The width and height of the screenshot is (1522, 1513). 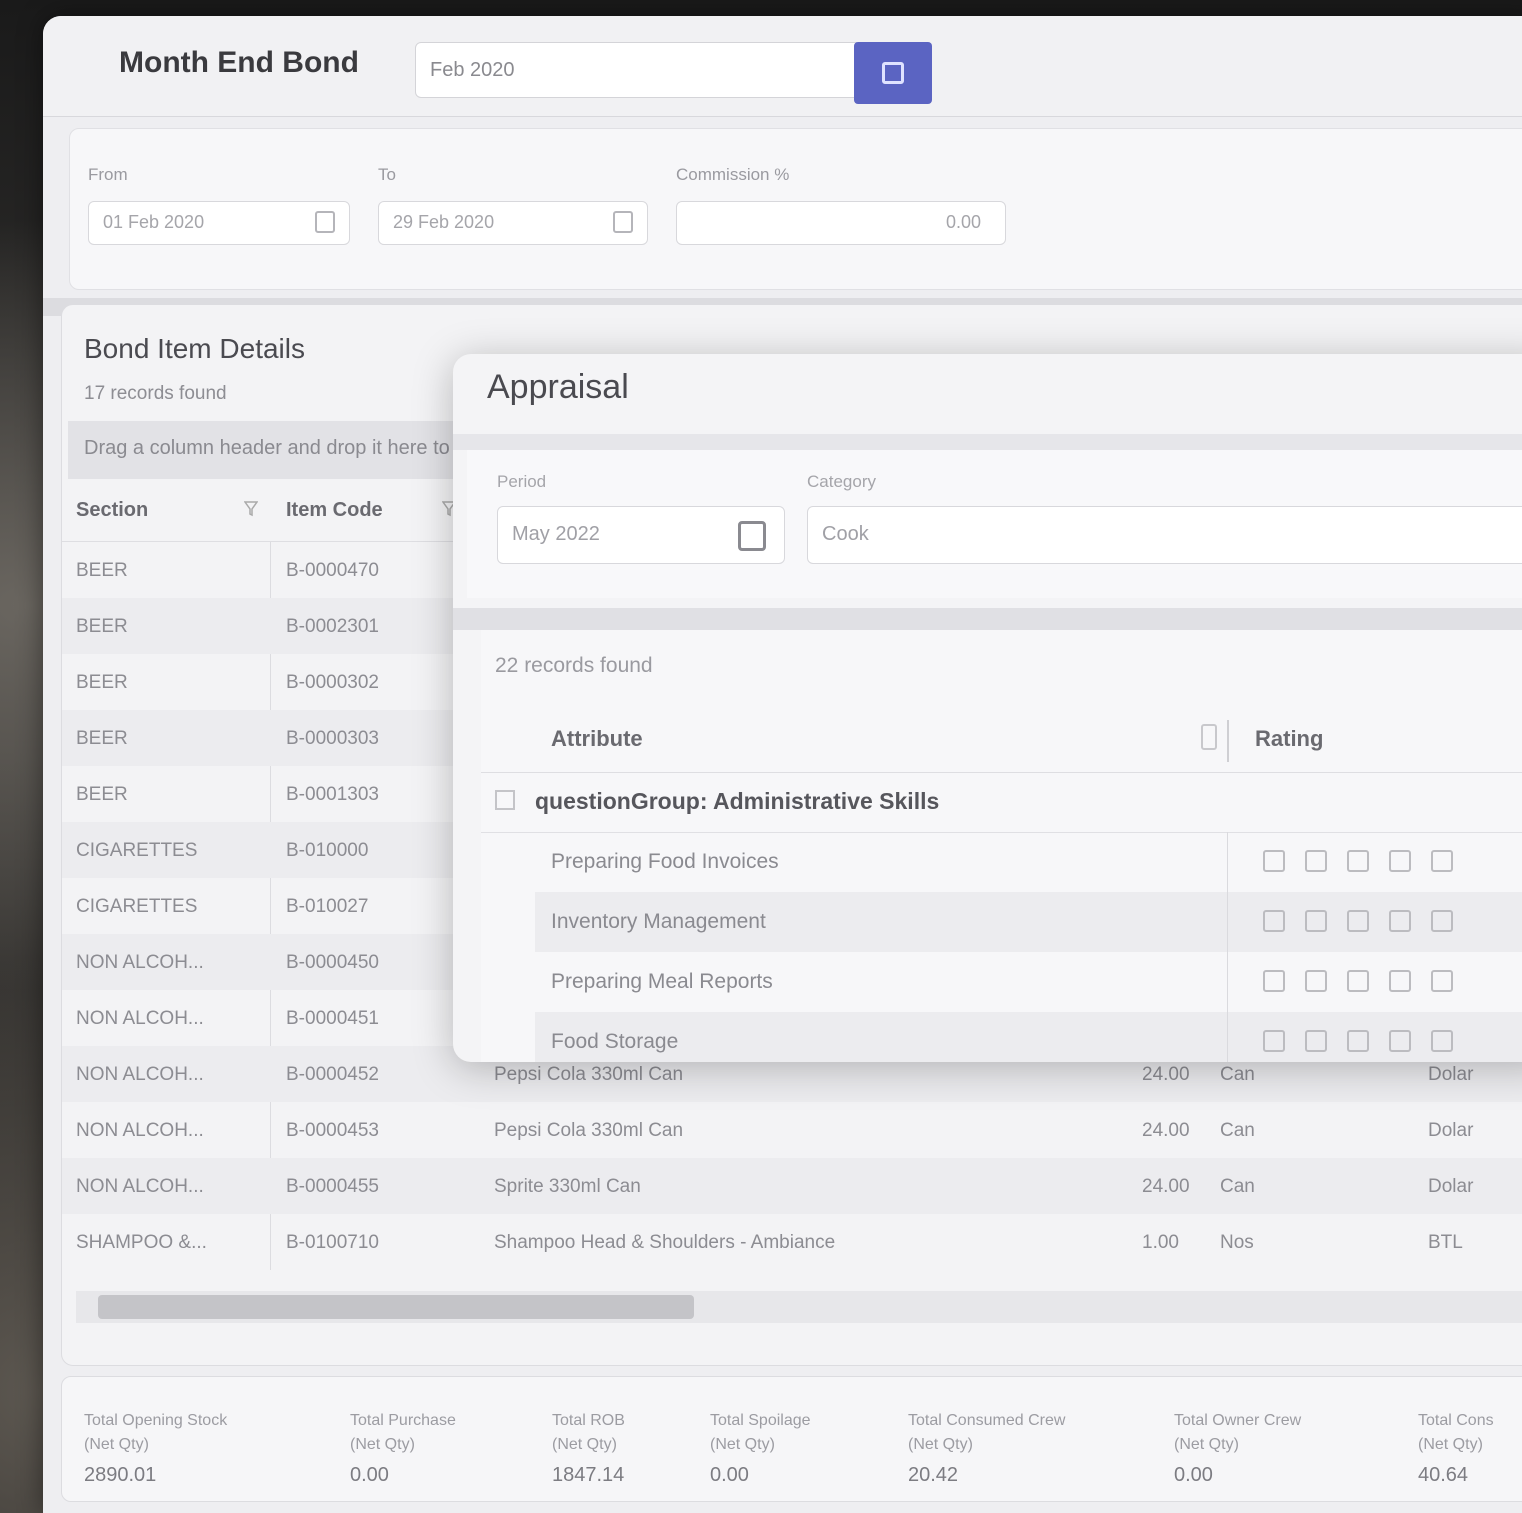 I want to click on summary-item: Total Owner Crew (Net Qty) 0.00, so click(x=1237, y=1448).